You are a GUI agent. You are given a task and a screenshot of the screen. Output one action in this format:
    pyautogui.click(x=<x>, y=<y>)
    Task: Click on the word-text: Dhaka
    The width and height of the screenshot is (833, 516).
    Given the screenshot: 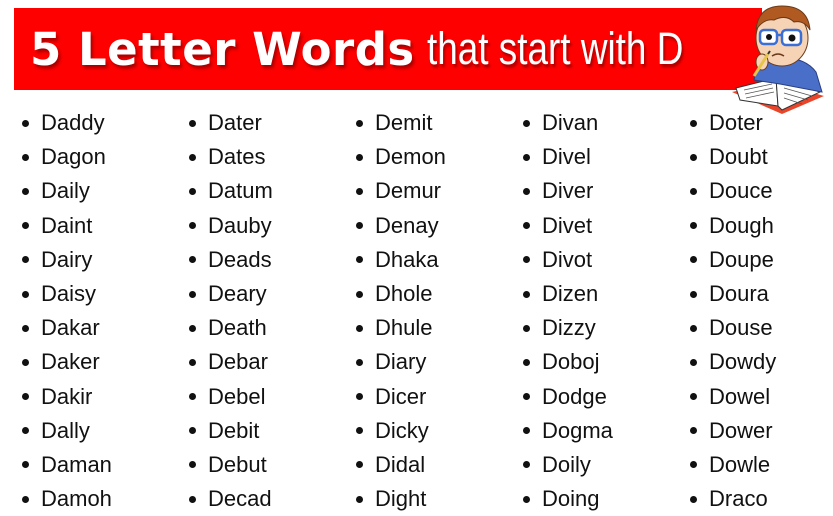 What is the action you would take?
    pyautogui.click(x=407, y=259)
    